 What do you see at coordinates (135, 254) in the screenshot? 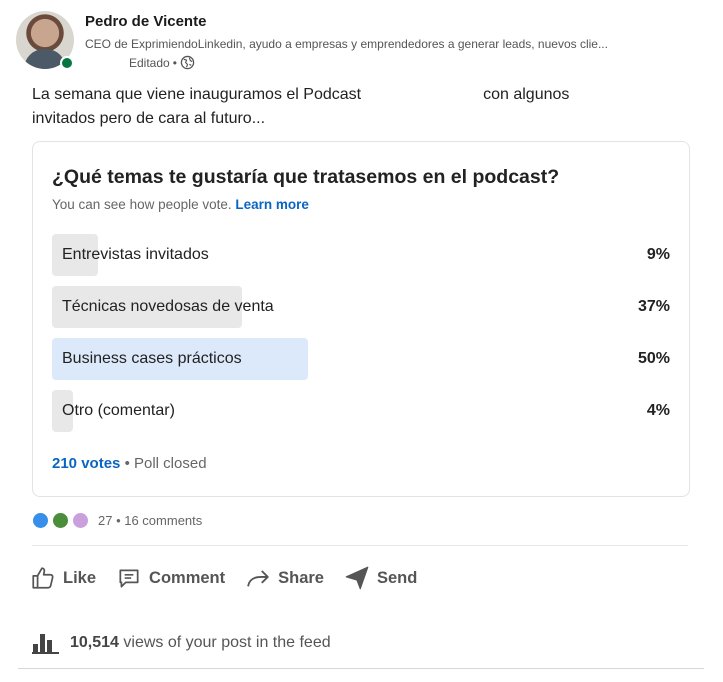
I see `poll-option-label: Entrevistas invitados` at bounding box center [135, 254].